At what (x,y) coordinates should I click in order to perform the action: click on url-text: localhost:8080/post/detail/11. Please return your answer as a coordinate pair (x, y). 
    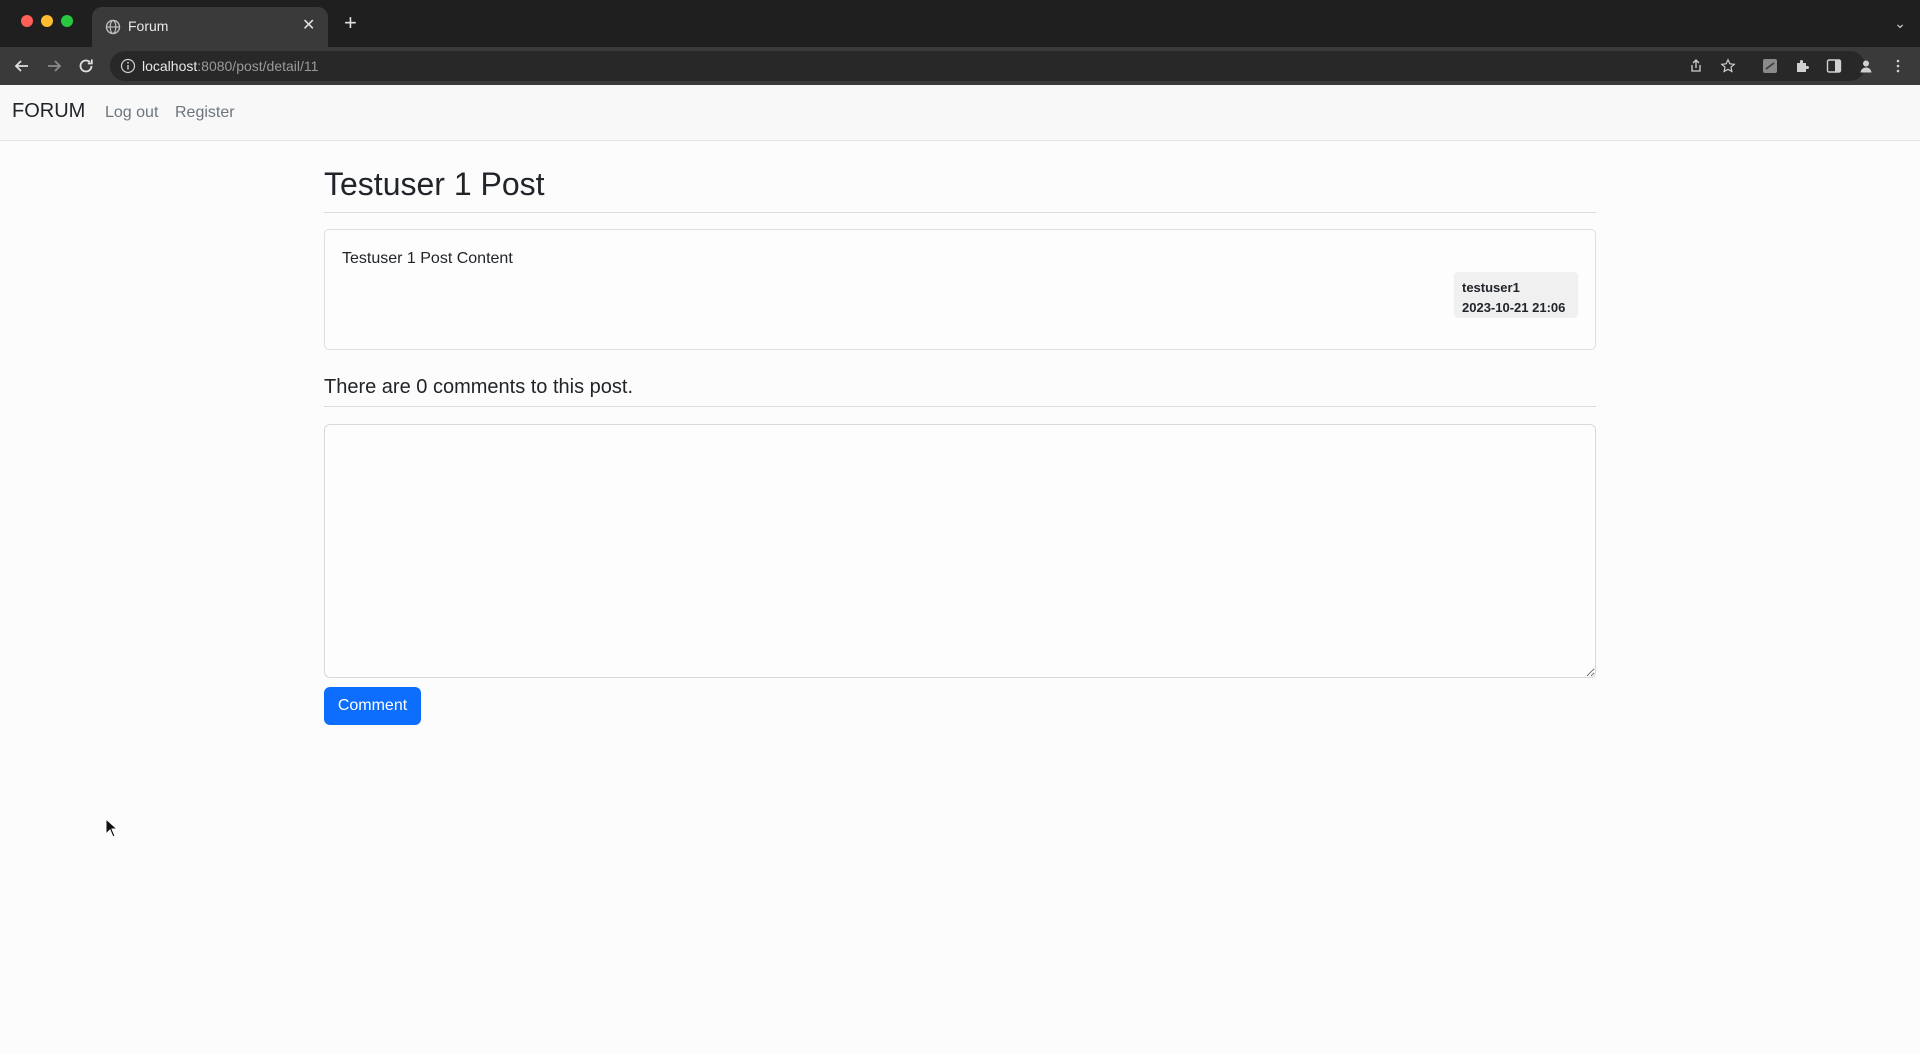
    Looking at the image, I should click on (230, 66).